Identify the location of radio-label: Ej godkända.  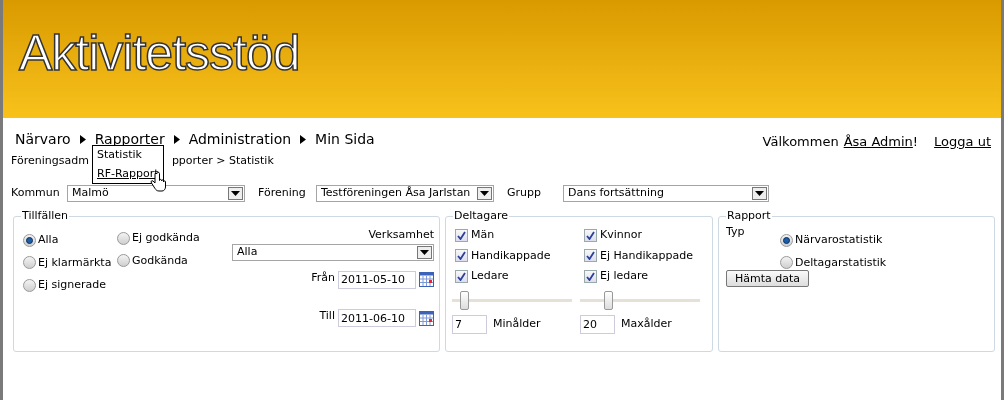
(166, 238).